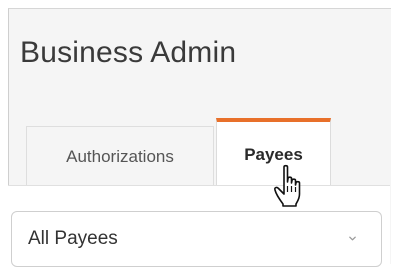 This screenshot has height=271, width=393. I want to click on tab-authorizations: Authorizations, so click(120, 156).